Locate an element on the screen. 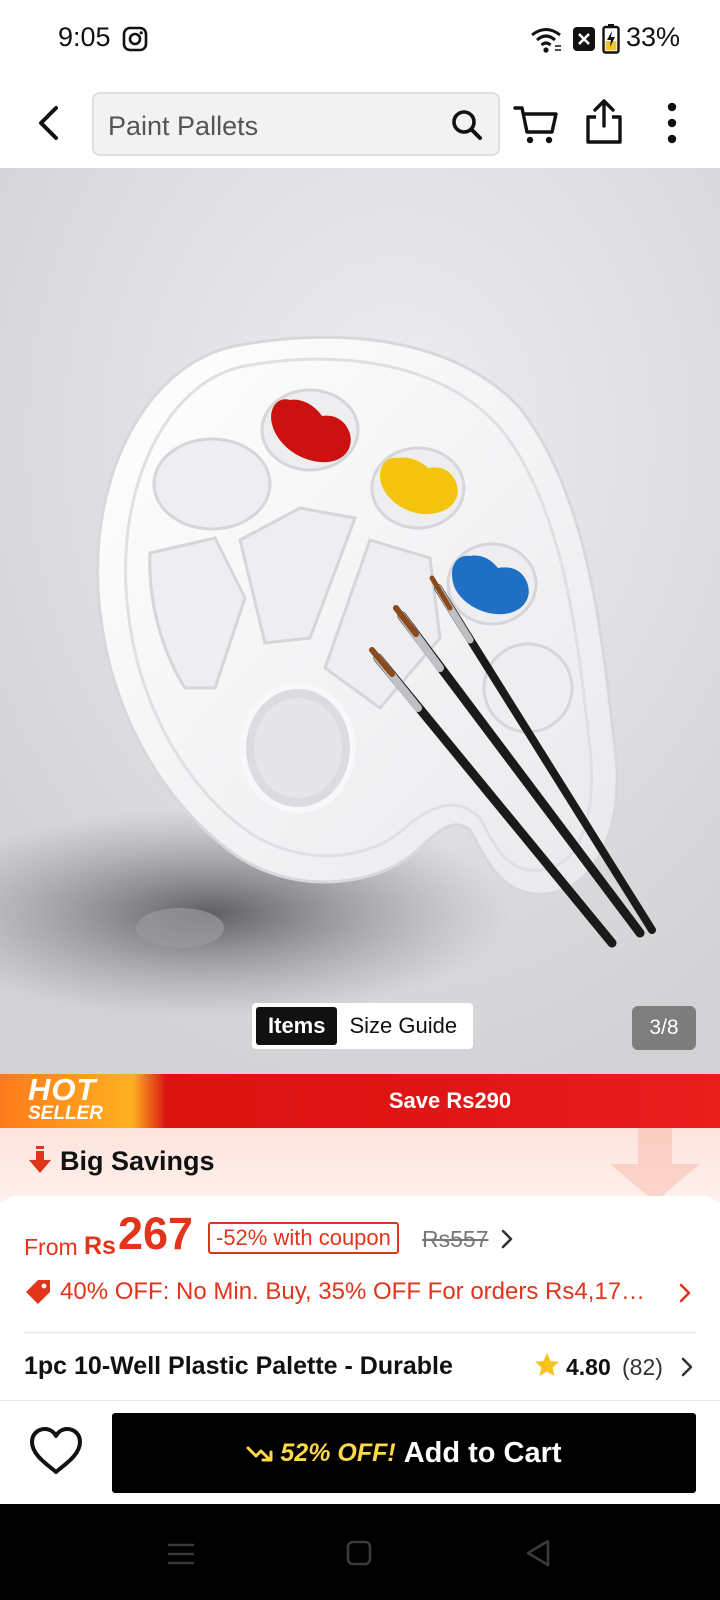 The width and height of the screenshot is (720, 1600). status-time: 9:05 is located at coordinates (84, 37).